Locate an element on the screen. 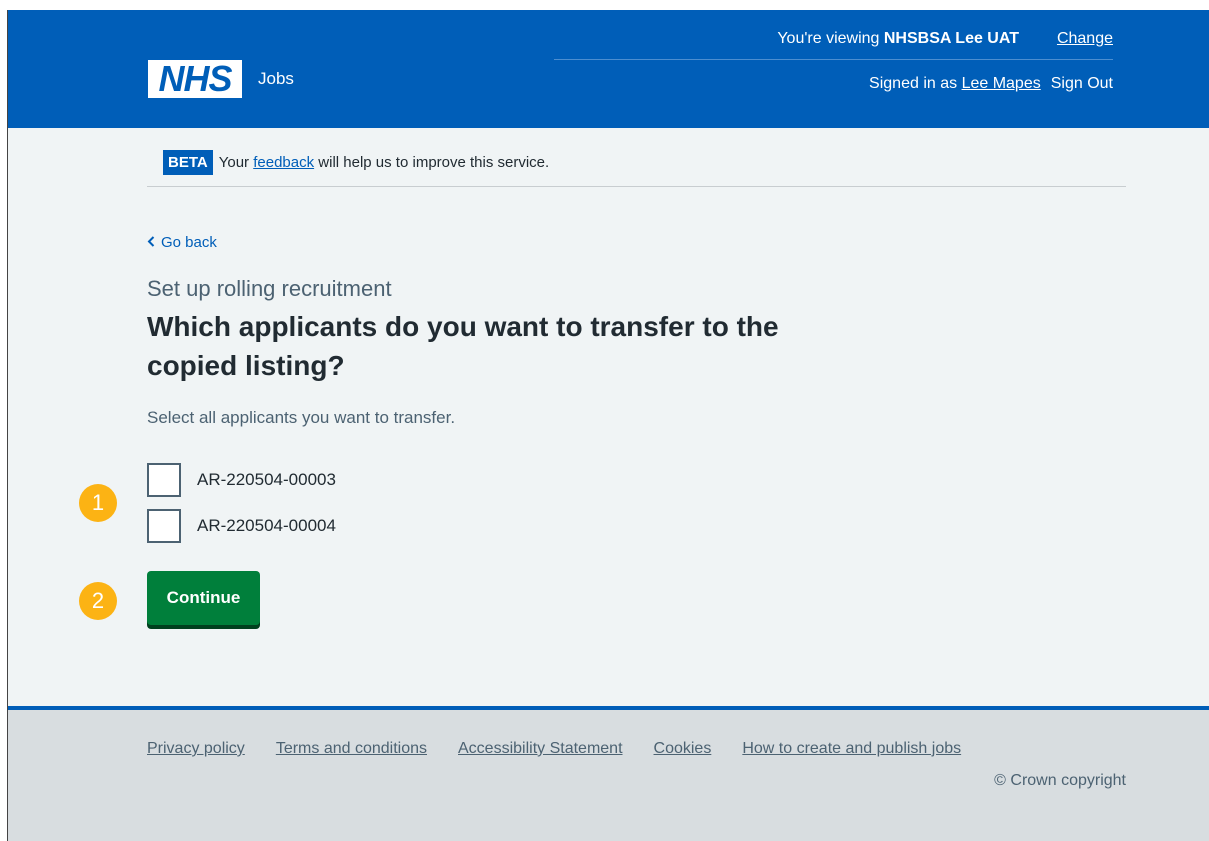  terms-link: Terms and conditions is located at coordinates (351, 749).